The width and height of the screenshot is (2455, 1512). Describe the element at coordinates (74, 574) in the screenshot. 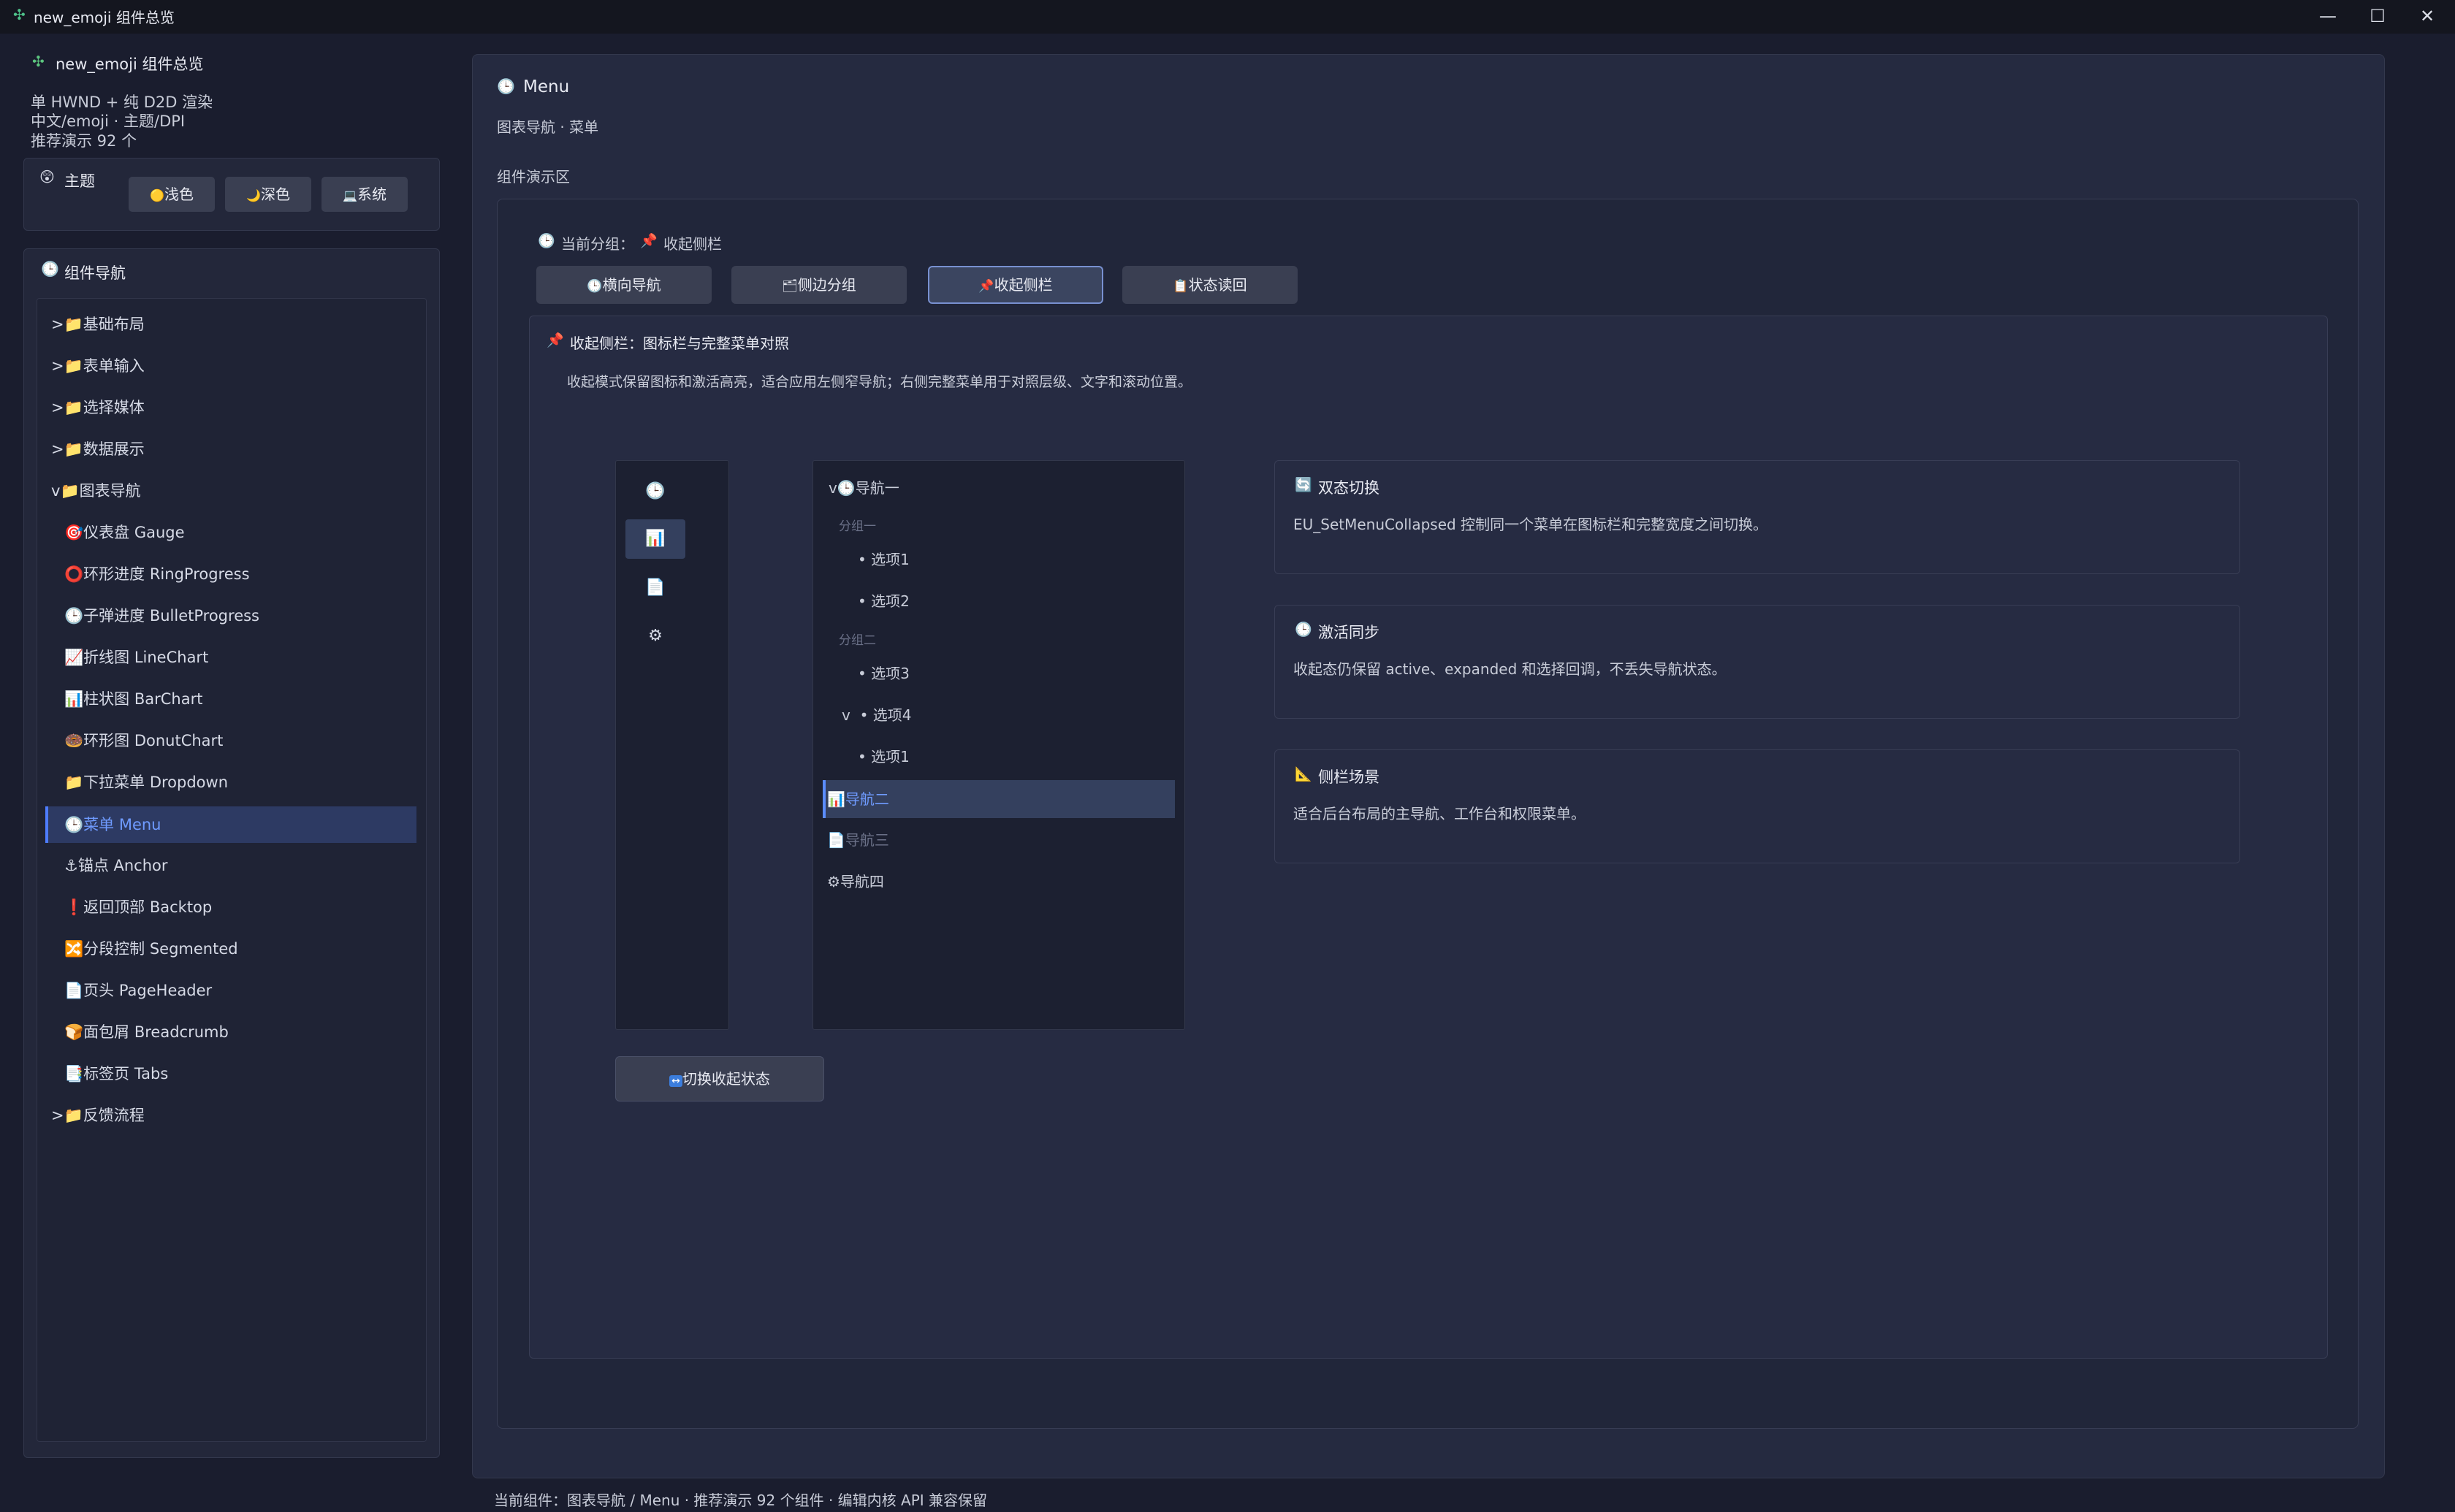

I see `ring-icon: ⭕` at that location.